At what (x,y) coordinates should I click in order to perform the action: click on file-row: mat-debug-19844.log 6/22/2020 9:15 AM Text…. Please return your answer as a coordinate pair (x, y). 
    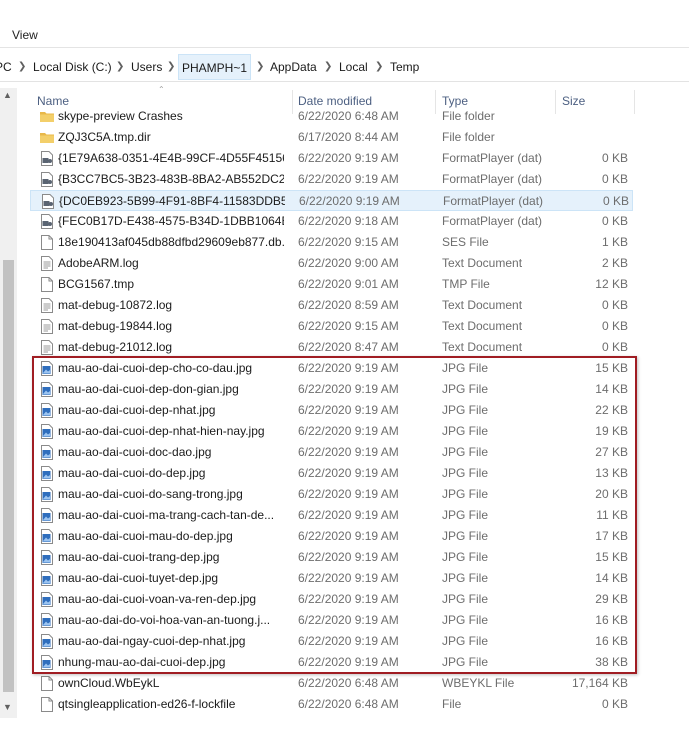
    Looking at the image, I should click on (331, 326).